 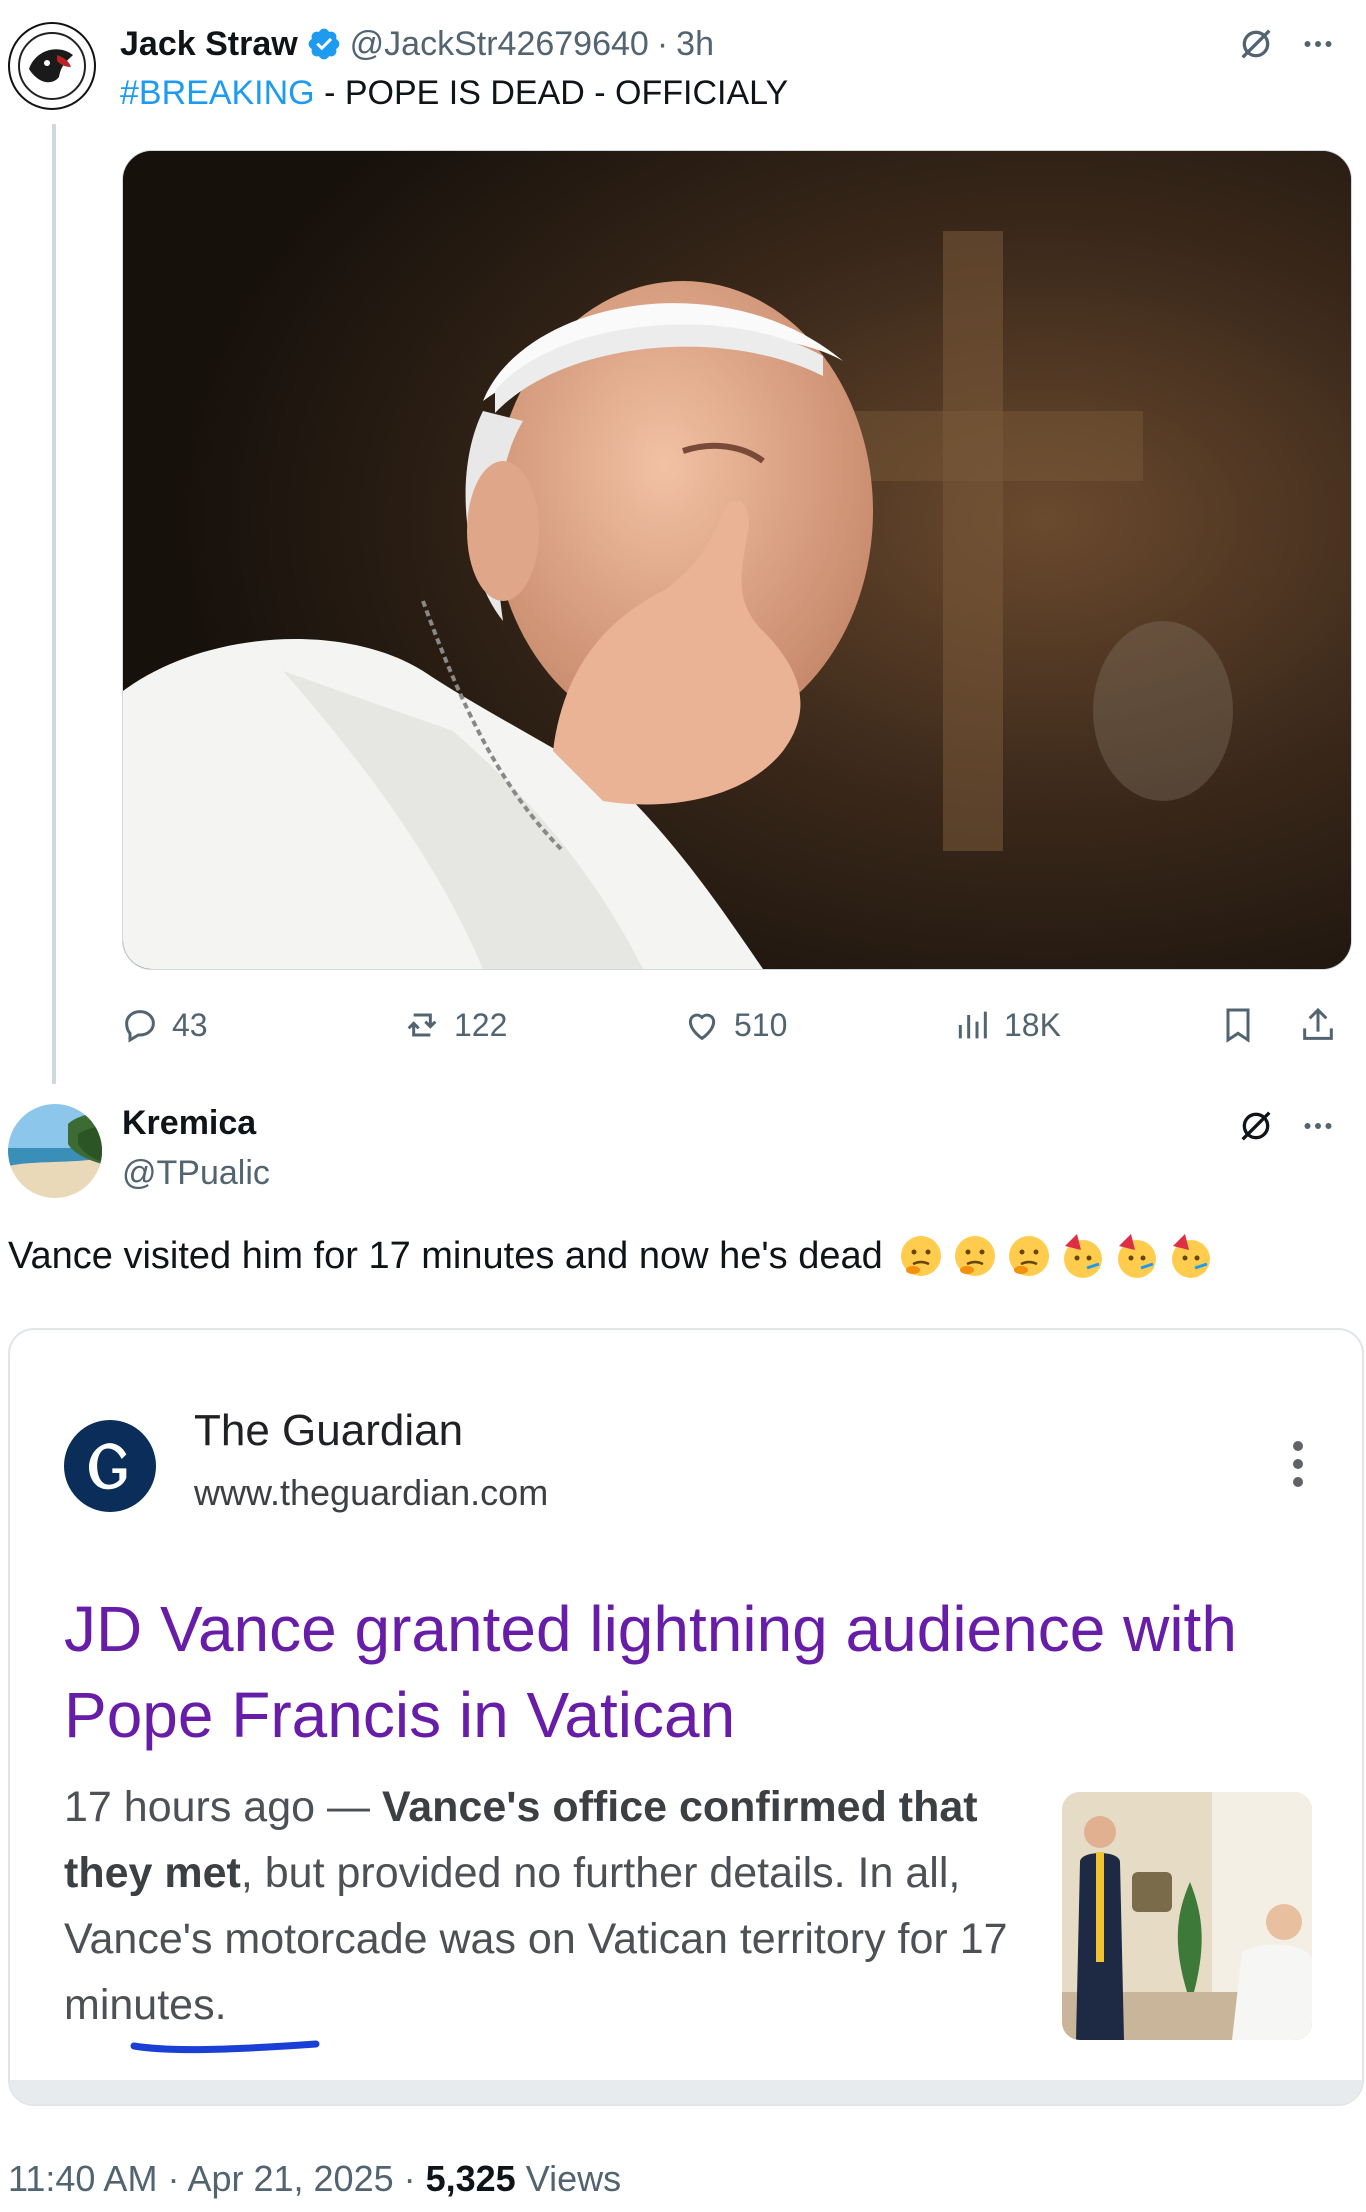 I want to click on views-button: 18K, so click(x=1006, y=1025).